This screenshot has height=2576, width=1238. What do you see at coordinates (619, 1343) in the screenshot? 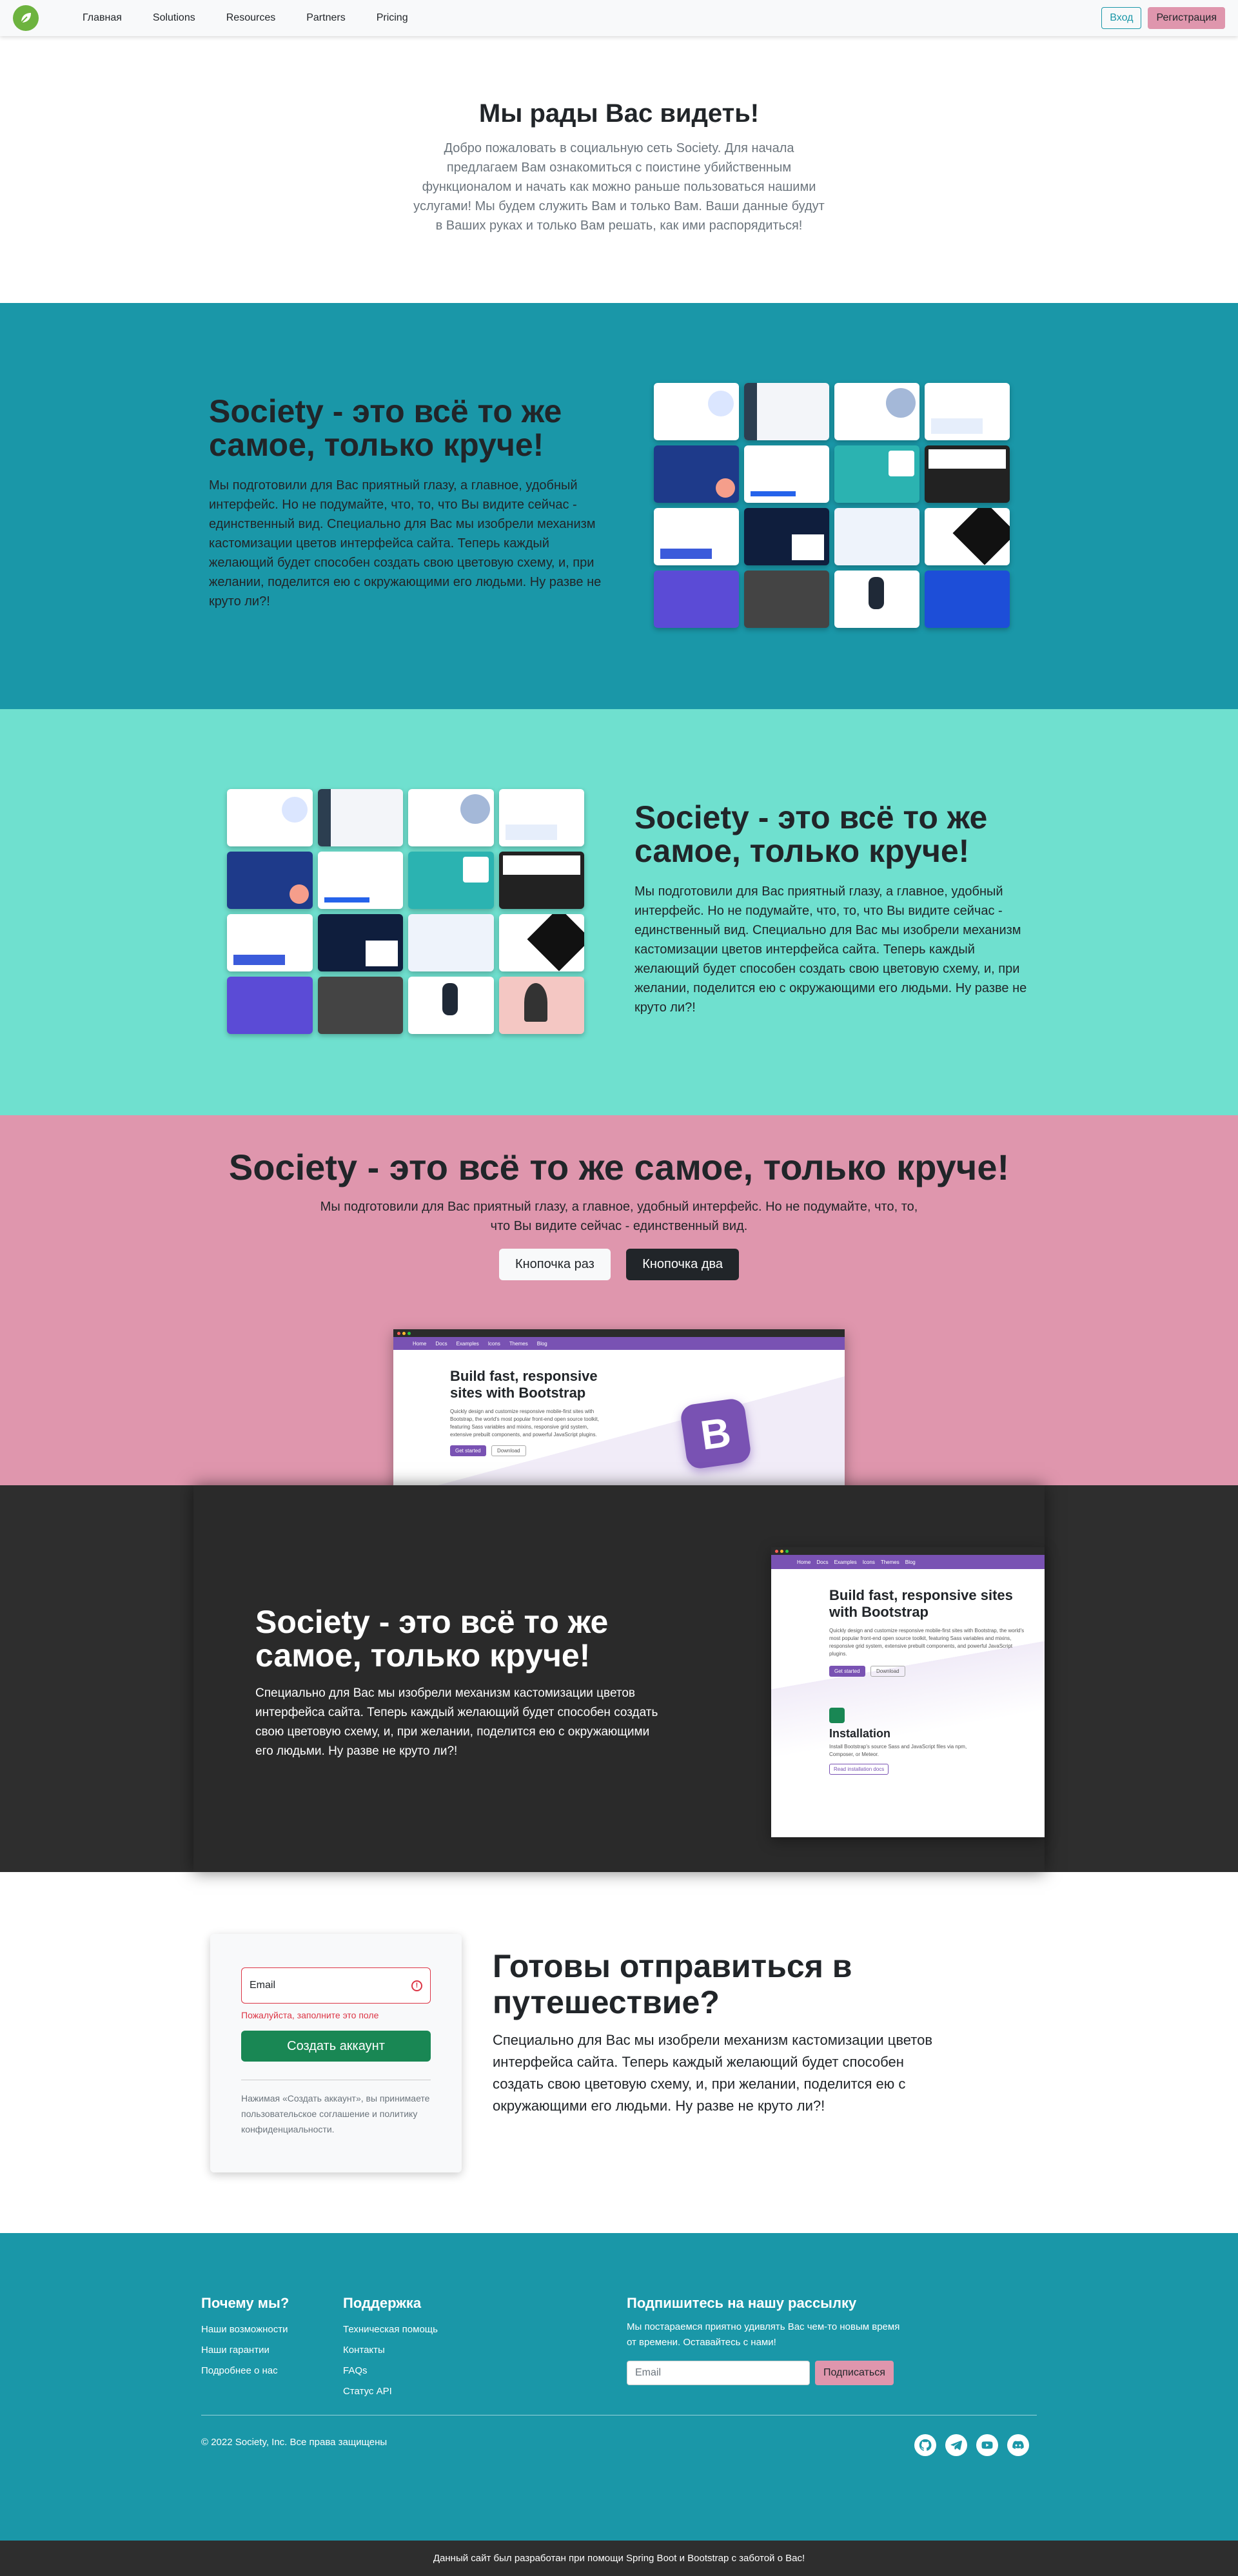
I see `bootstrap-navbar: Home Docs Examples Icons Themes Blog` at bounding box center [619, 1343].